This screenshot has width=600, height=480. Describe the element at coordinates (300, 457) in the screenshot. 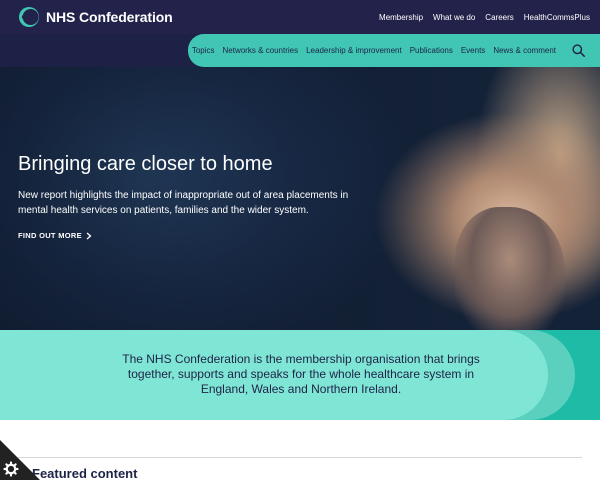

I see `featured-divider` at that location.